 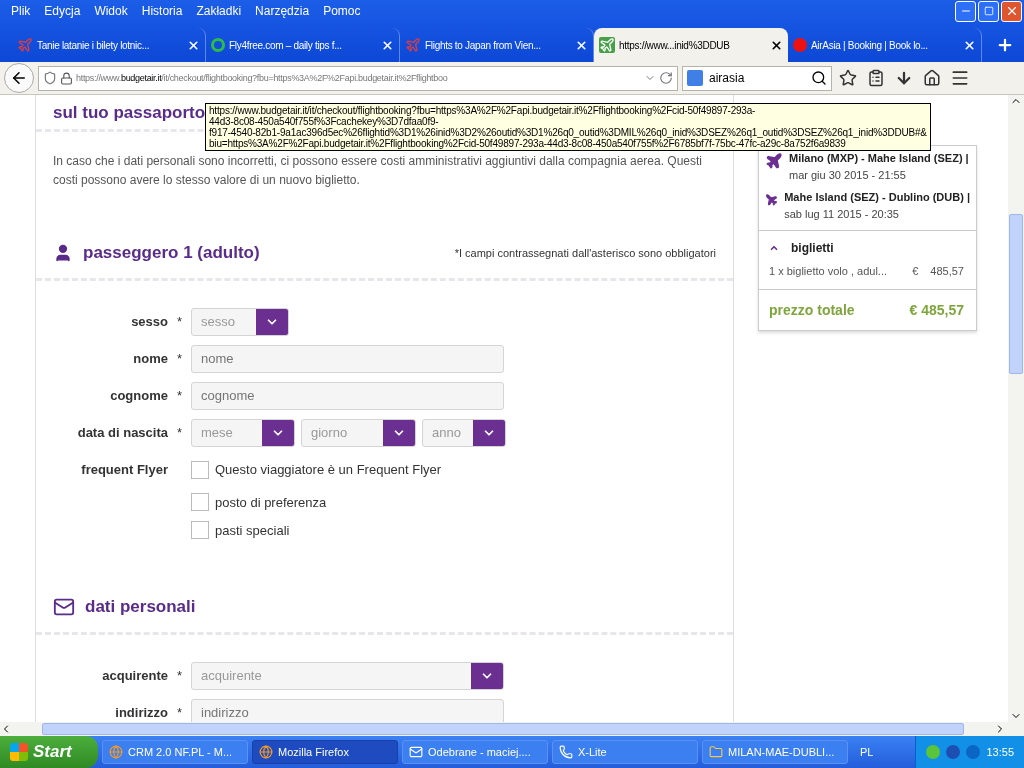 I want to click on close-button, so click(x=1011, y=11).